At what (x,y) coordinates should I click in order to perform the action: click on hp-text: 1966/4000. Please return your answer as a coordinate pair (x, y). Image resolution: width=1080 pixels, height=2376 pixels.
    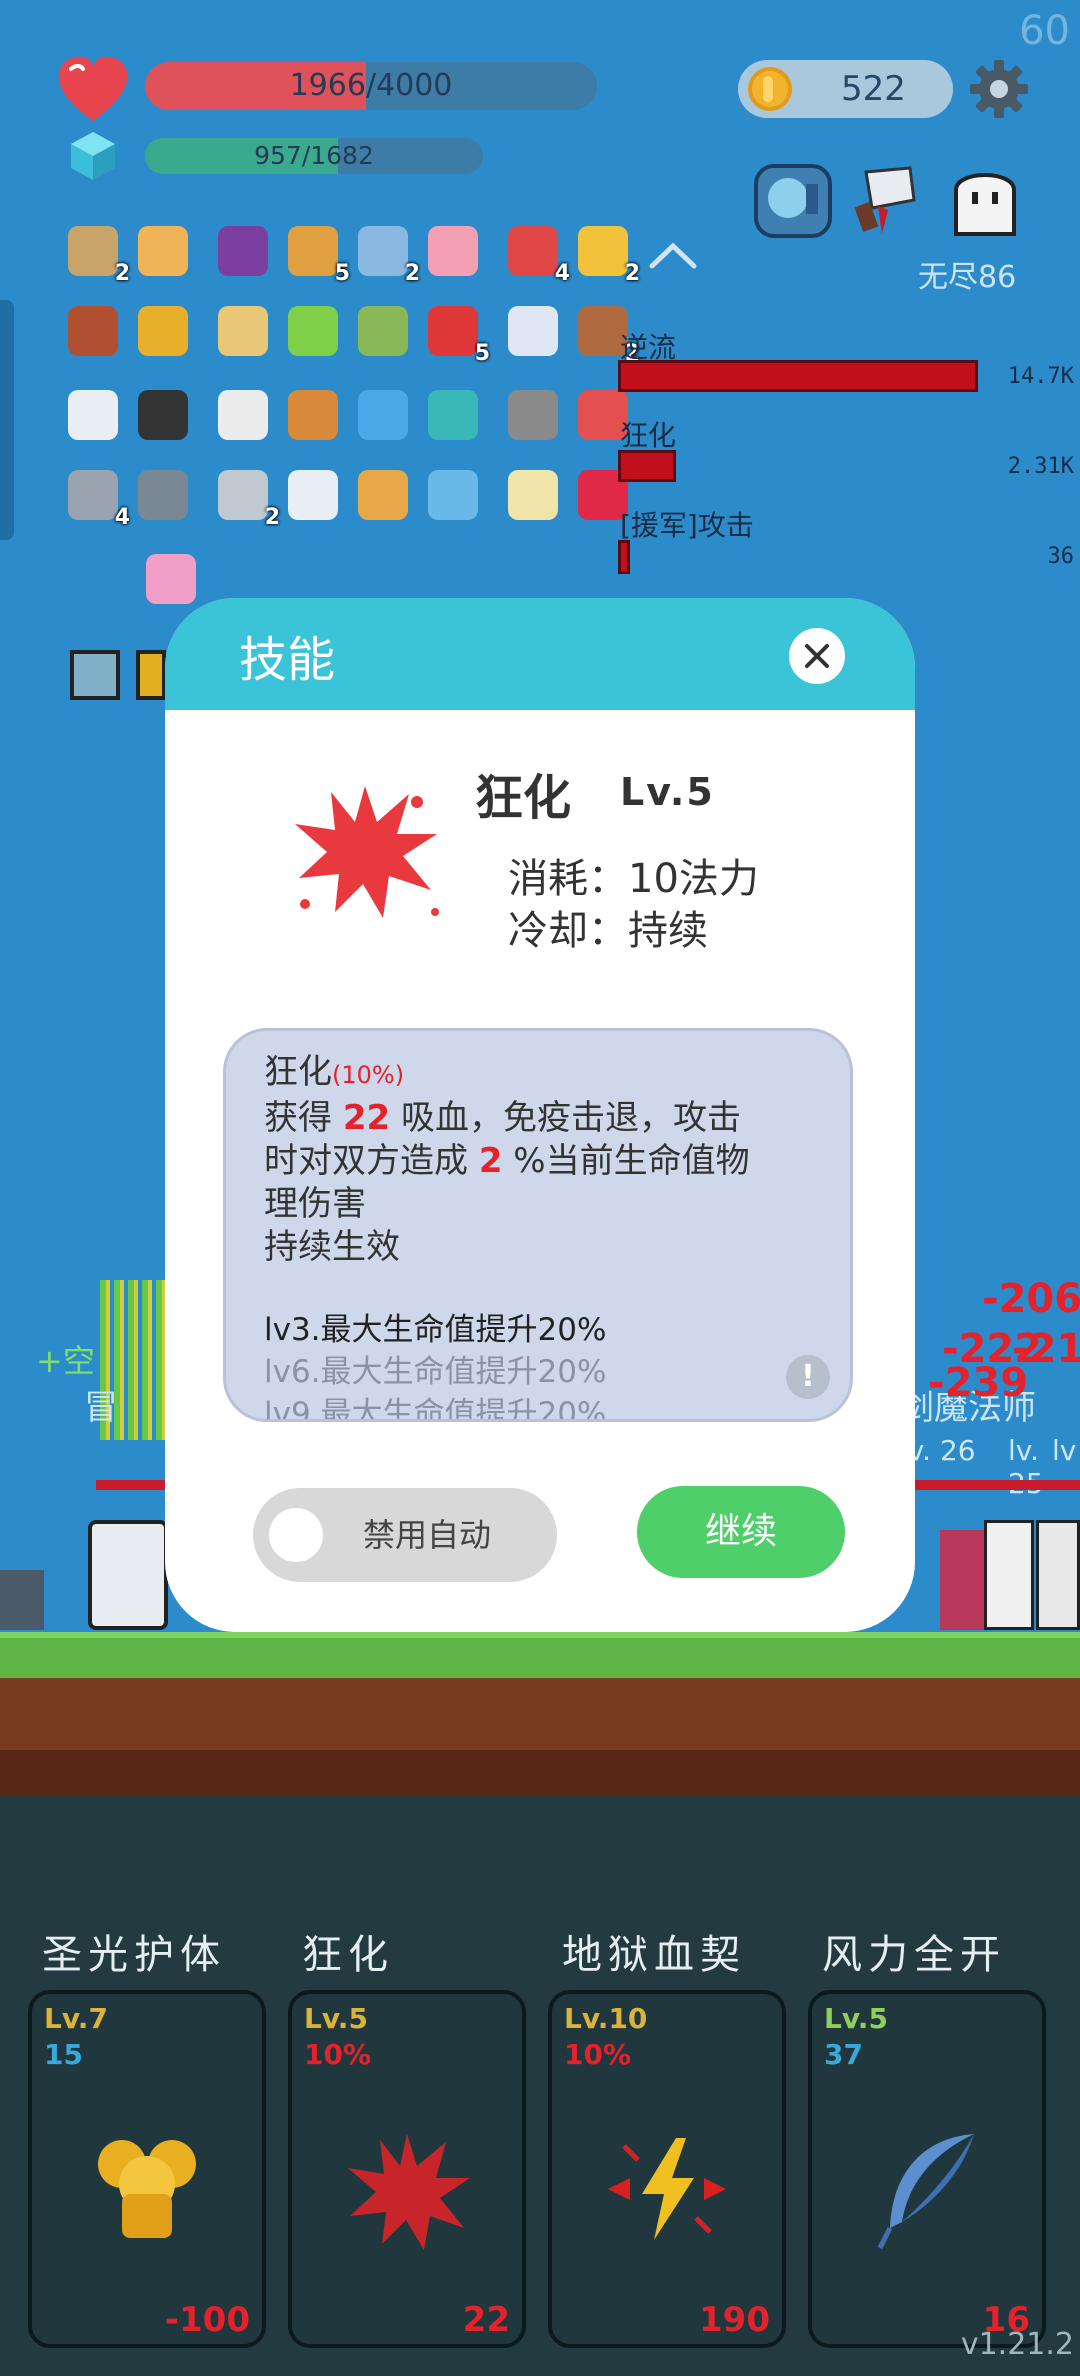
    Looking at the image, I should click on (371, 85).